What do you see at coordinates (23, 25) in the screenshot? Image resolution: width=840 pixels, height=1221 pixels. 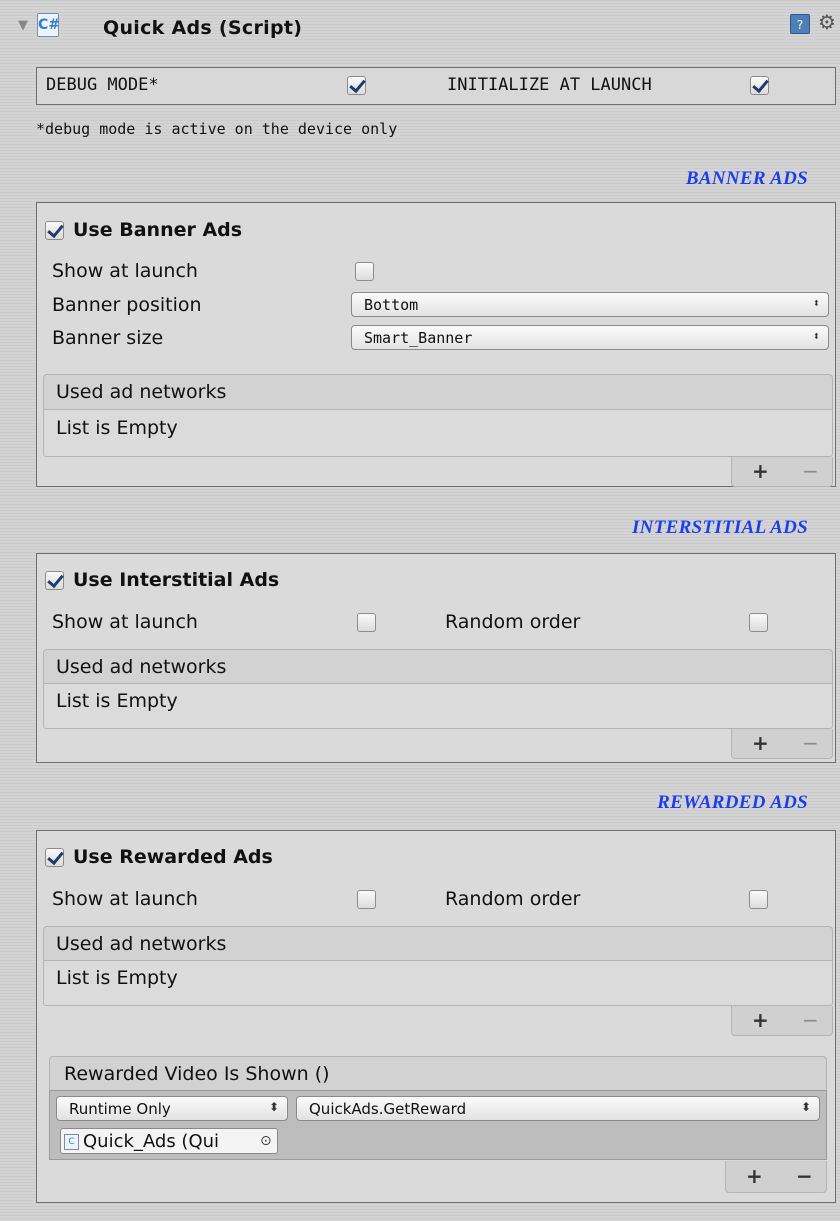 I see `fold-triangle-icon: ▼` at bounding box center [23, 25].